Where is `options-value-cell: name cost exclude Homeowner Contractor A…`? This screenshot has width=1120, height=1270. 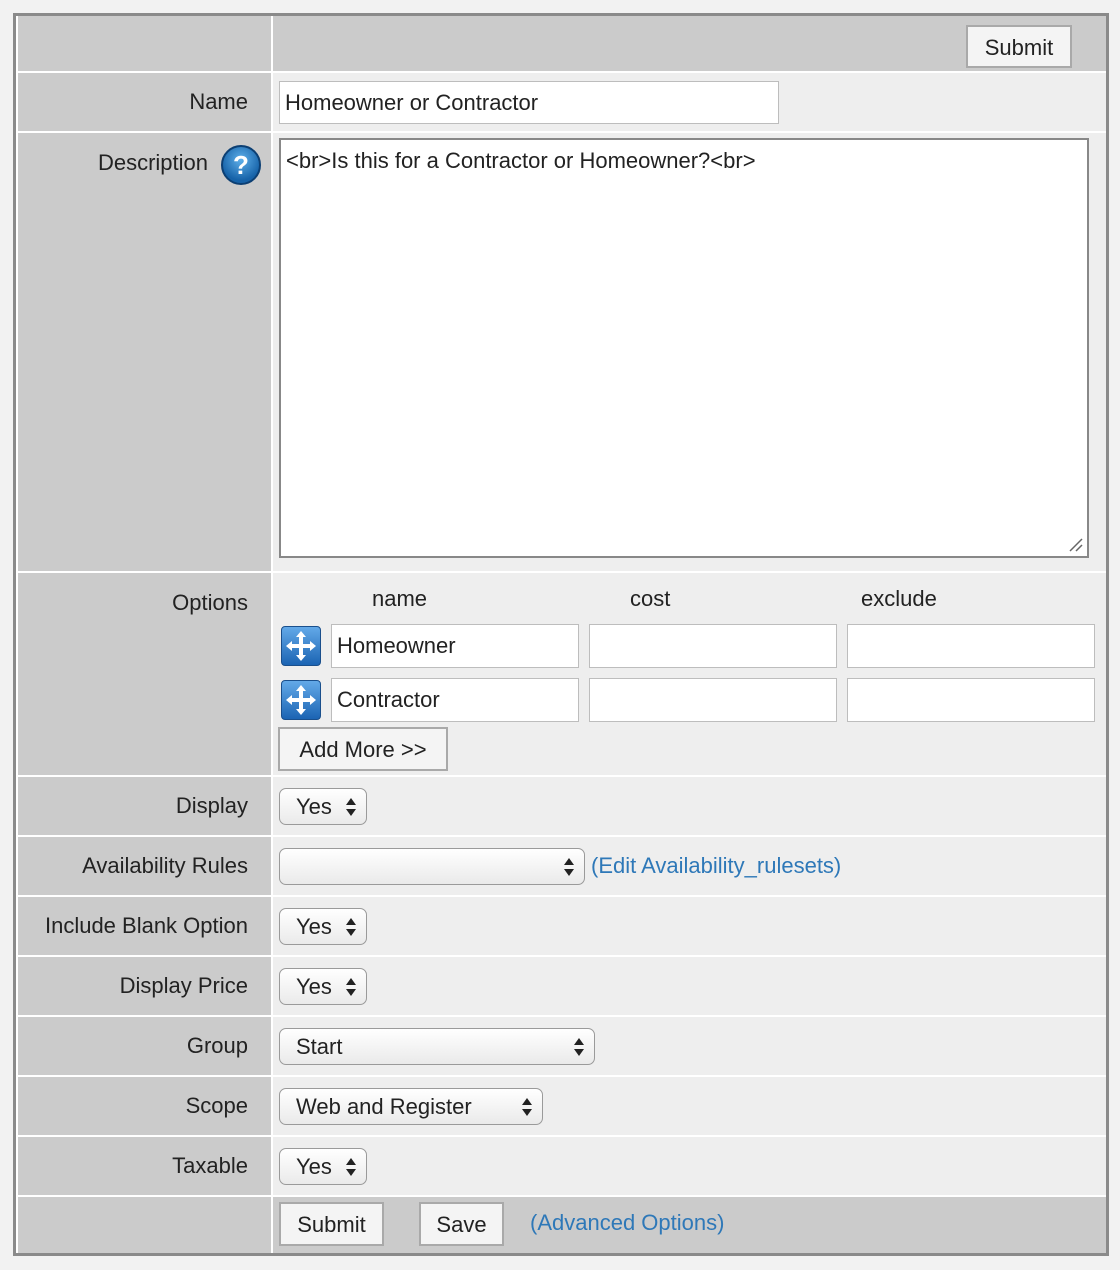
options-value-cell: name cost exclude Homeowner Contractor A… is located at coordinates (689, 674).